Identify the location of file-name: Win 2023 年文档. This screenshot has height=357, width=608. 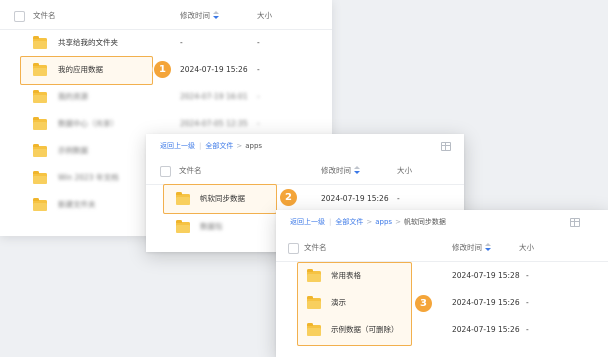
(88, 177).